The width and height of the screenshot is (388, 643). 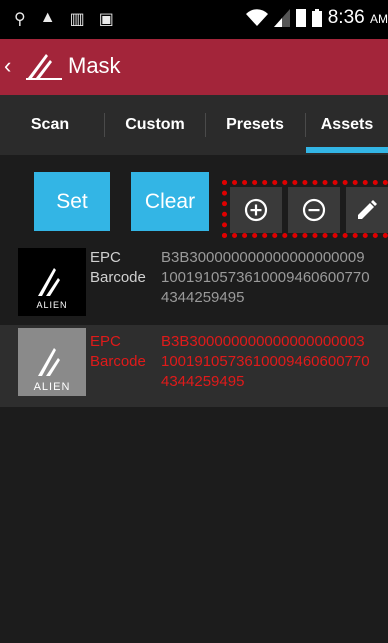 What do you see at coordinates (300, 18) in the screenshot?
I see `sim-icon` at bounding box center [300, 18].